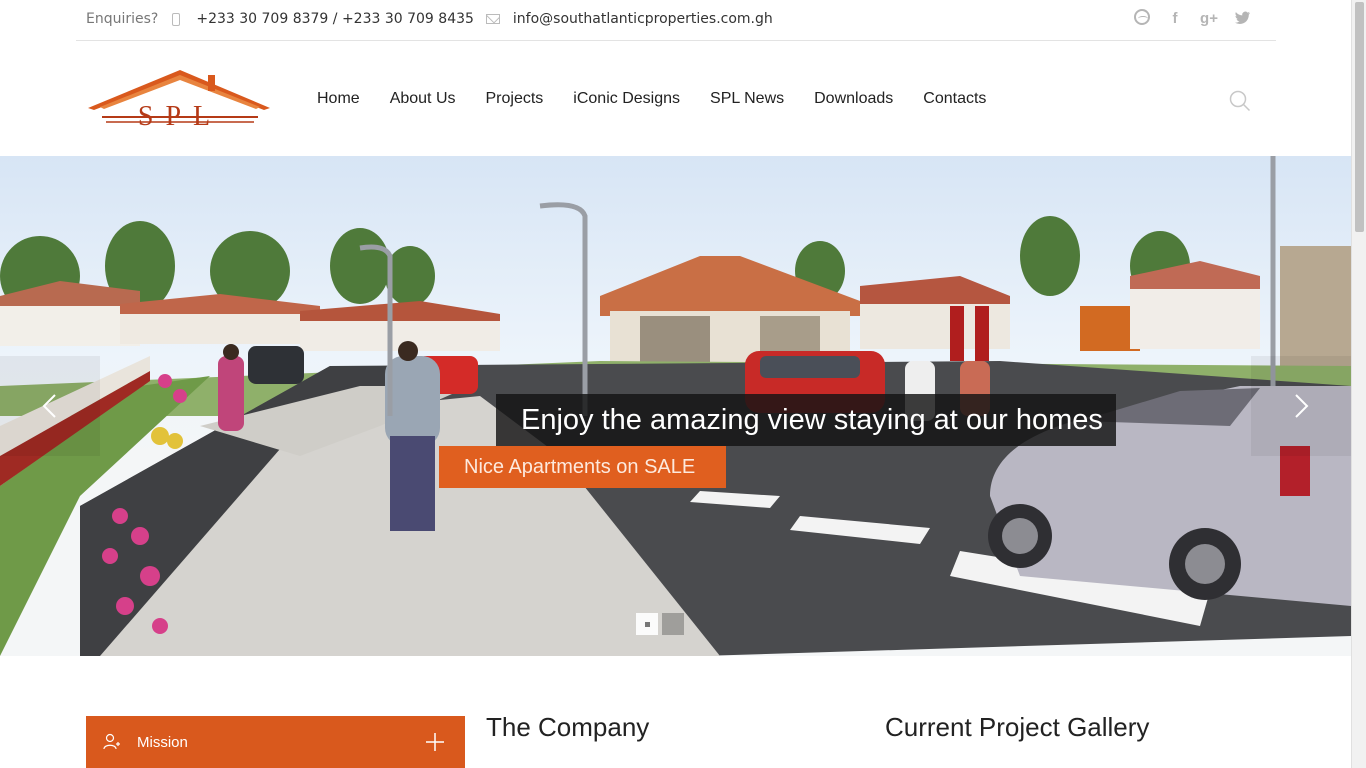 The height and width of the screenshot is (768, 1366). I want to click on nav-projects: Projects, so click(515, 99).